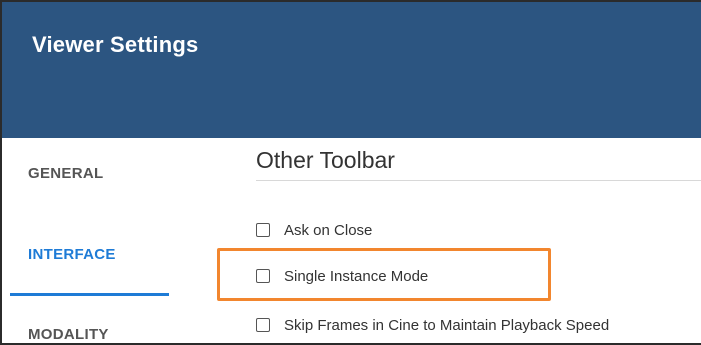 The width and height of the screenshot is (701, 345). I want to click on active-tab-indicator, so click(89, 294).